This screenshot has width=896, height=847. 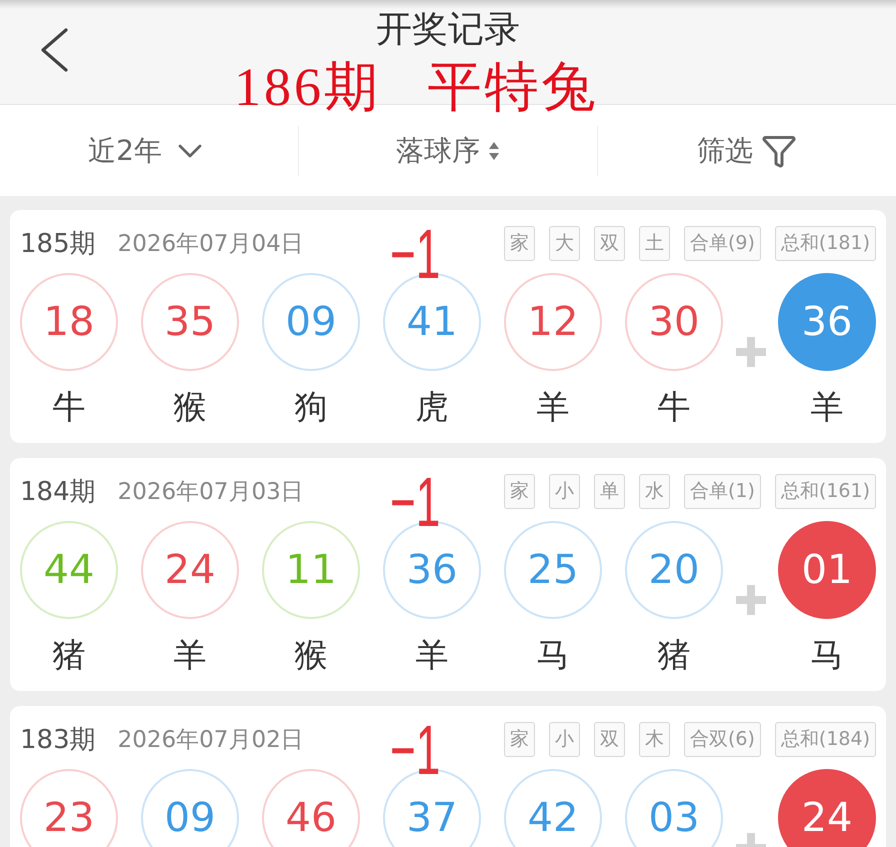 I want to click on number-ball: 20, so click(x=674, y=570).